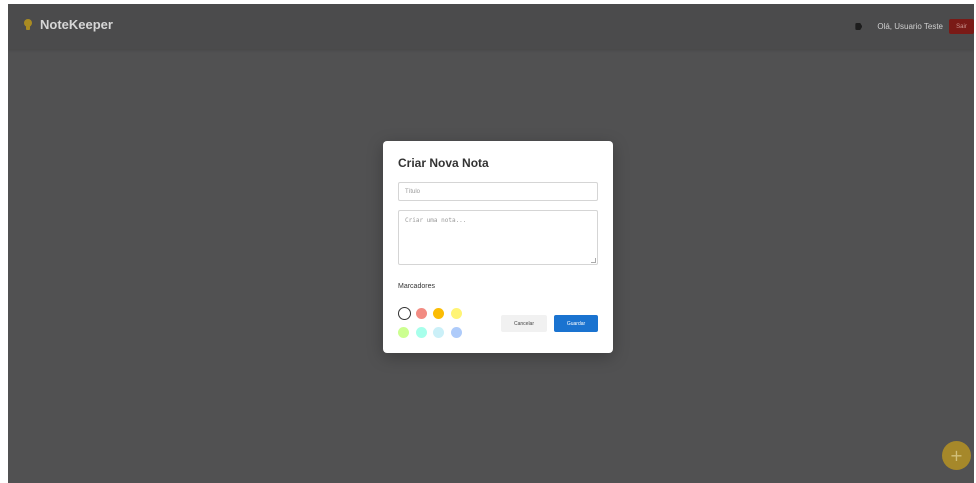  What do you see at coordinates (524, 323) in the screenshot?
I see `cancel-button: Cancelar` at bounding box center [524, 323].